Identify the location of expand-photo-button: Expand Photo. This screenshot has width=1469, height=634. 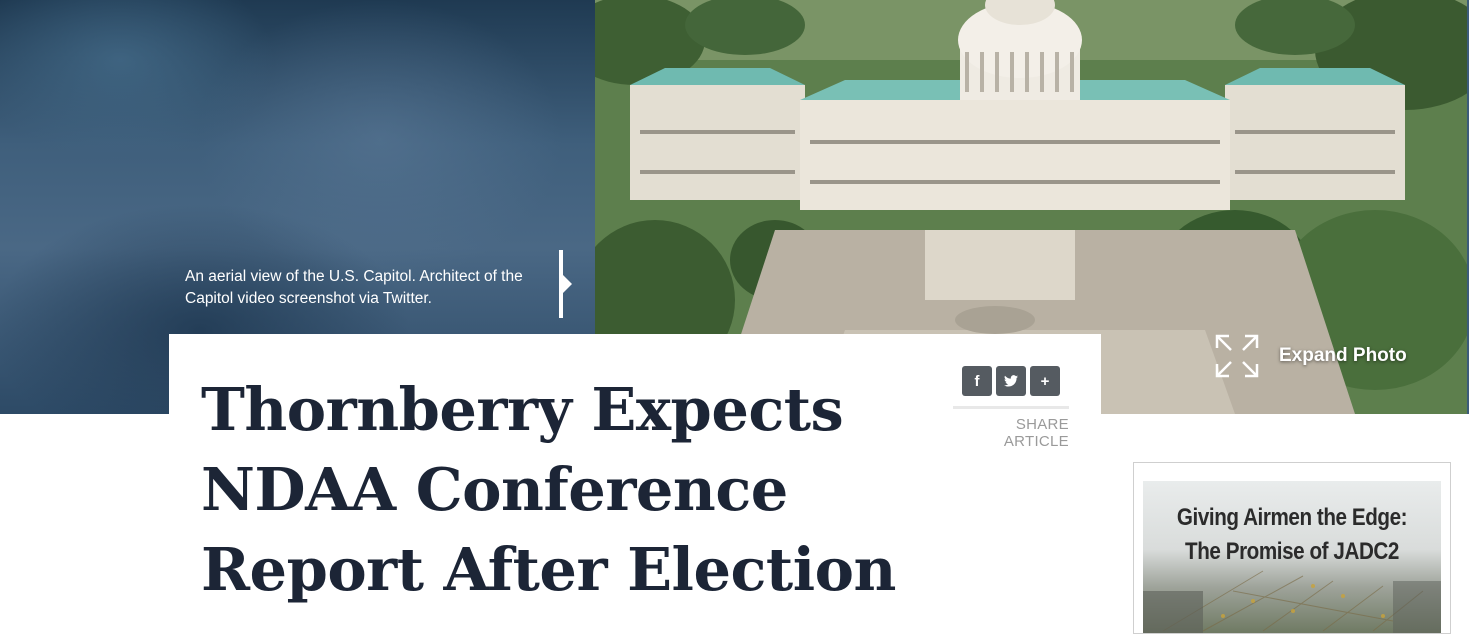
(1311, 356).